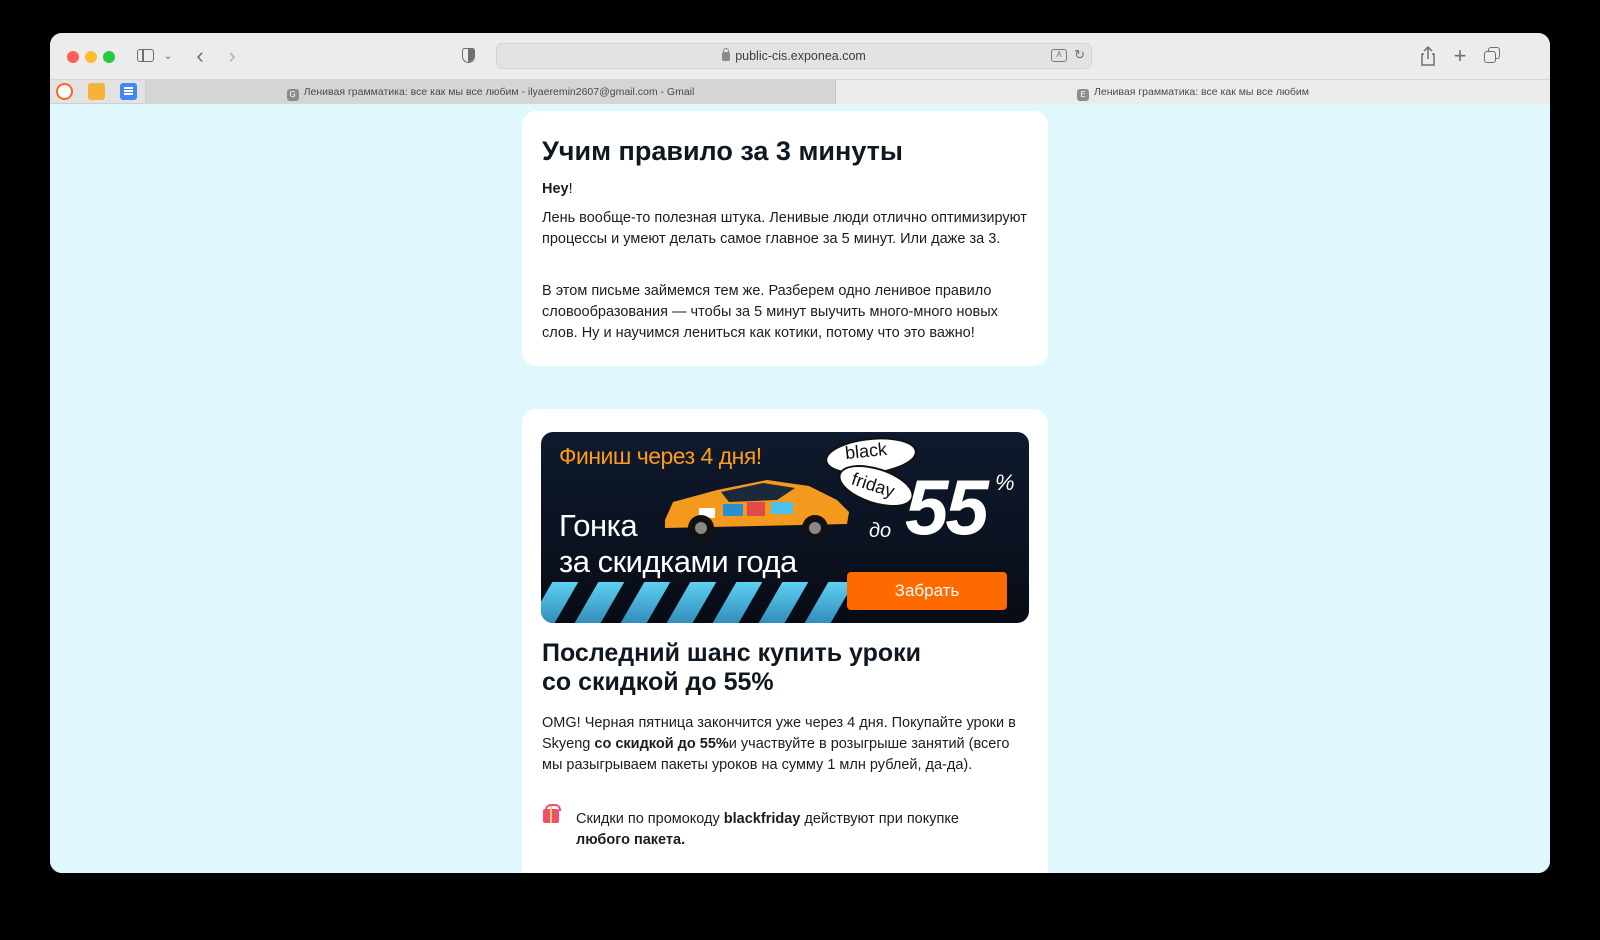  I want to click on promo-bullet-bold: любого пакета., so click(631, 840).